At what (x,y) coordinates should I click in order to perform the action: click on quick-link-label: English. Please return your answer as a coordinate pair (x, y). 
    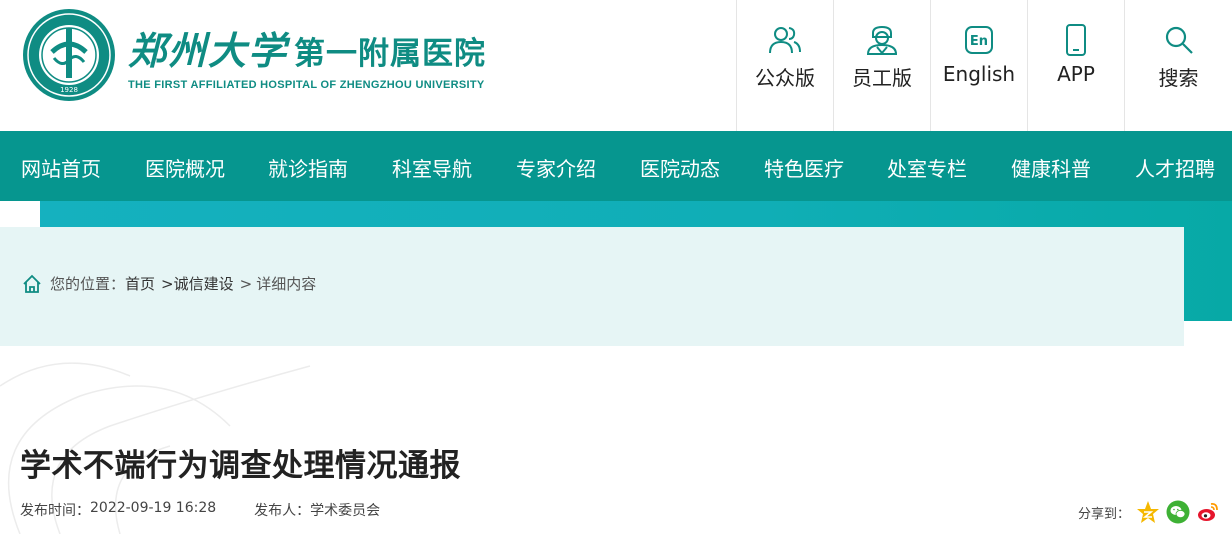
    Looking at the image, I should click on (979, 74).